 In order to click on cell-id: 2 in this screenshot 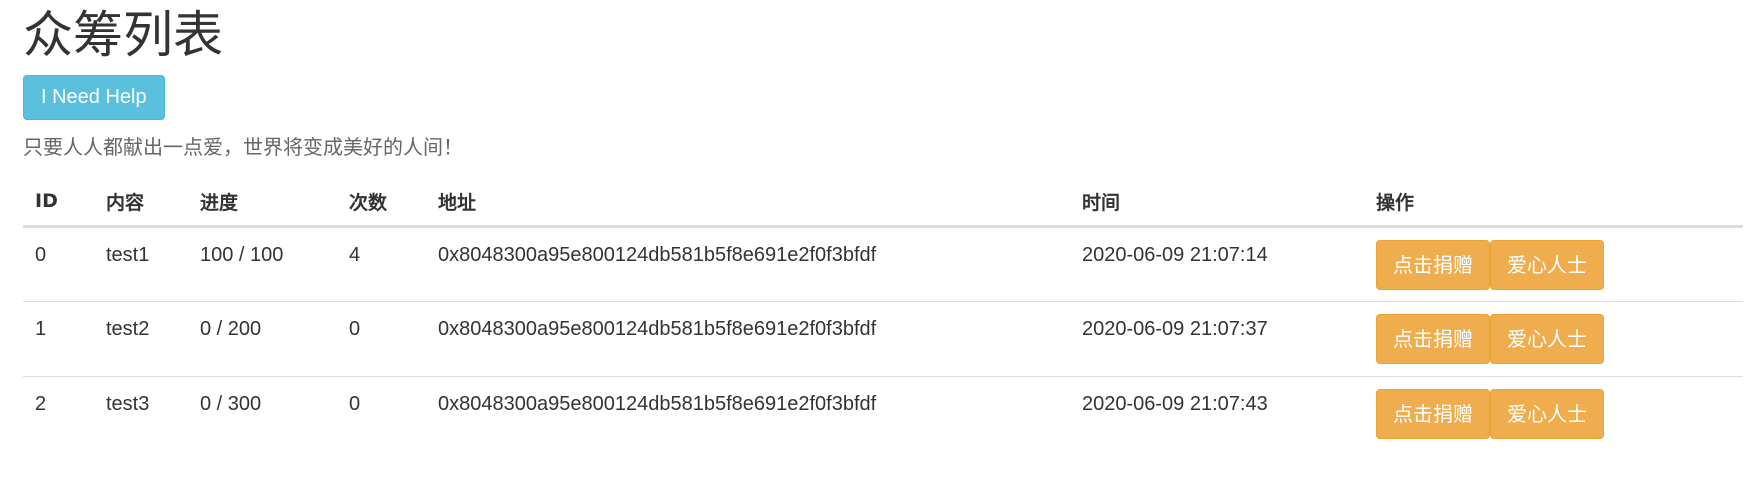, I will do `click(41, 404)`.